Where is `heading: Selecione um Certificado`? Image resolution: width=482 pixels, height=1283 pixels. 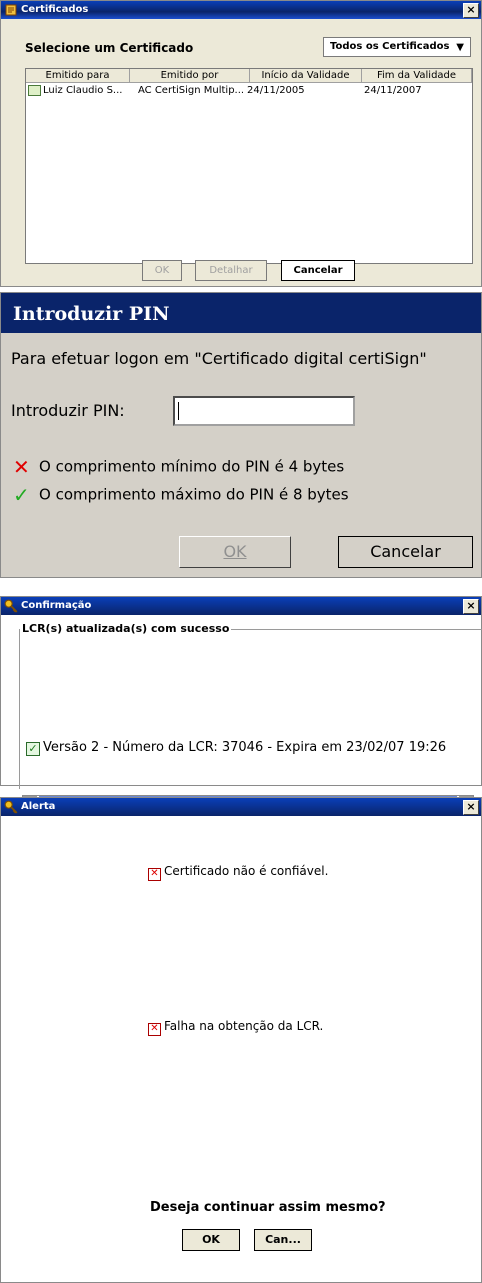 heading: Selecione um Certificado is located at coordinates (109, 48).